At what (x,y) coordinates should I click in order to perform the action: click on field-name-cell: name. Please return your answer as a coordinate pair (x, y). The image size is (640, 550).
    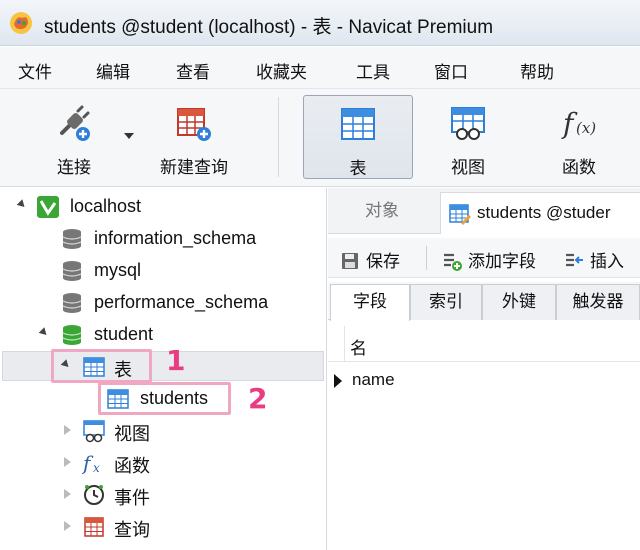
    Looking at the image, I should click on (373, 380).